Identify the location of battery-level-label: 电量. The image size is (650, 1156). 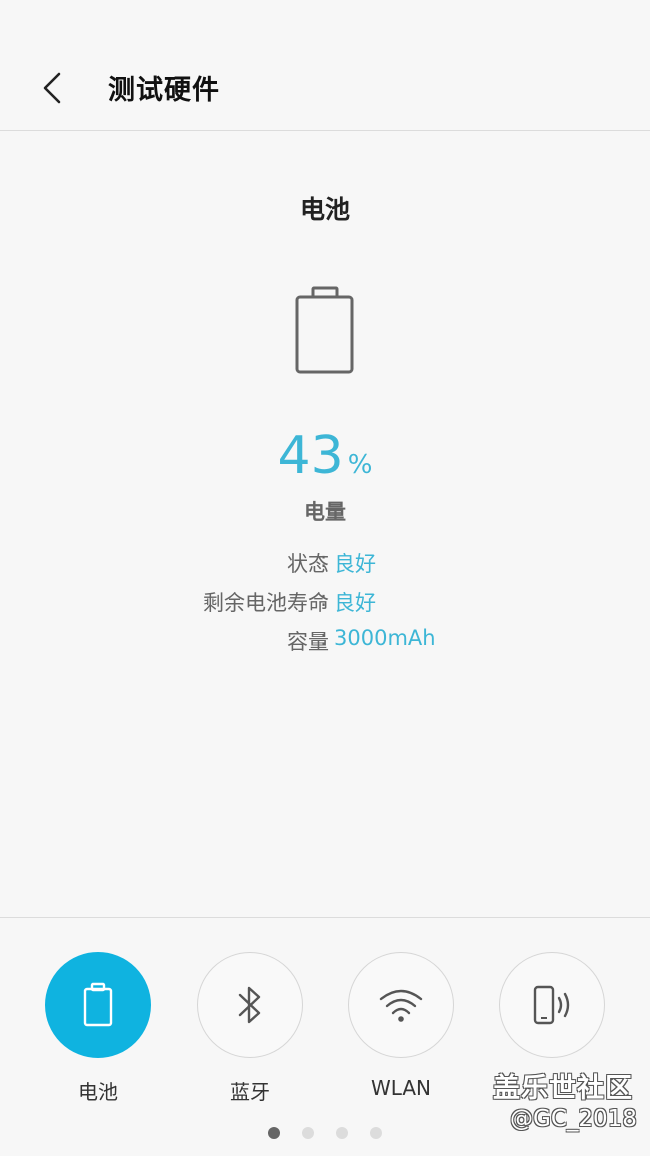
(325, 512).